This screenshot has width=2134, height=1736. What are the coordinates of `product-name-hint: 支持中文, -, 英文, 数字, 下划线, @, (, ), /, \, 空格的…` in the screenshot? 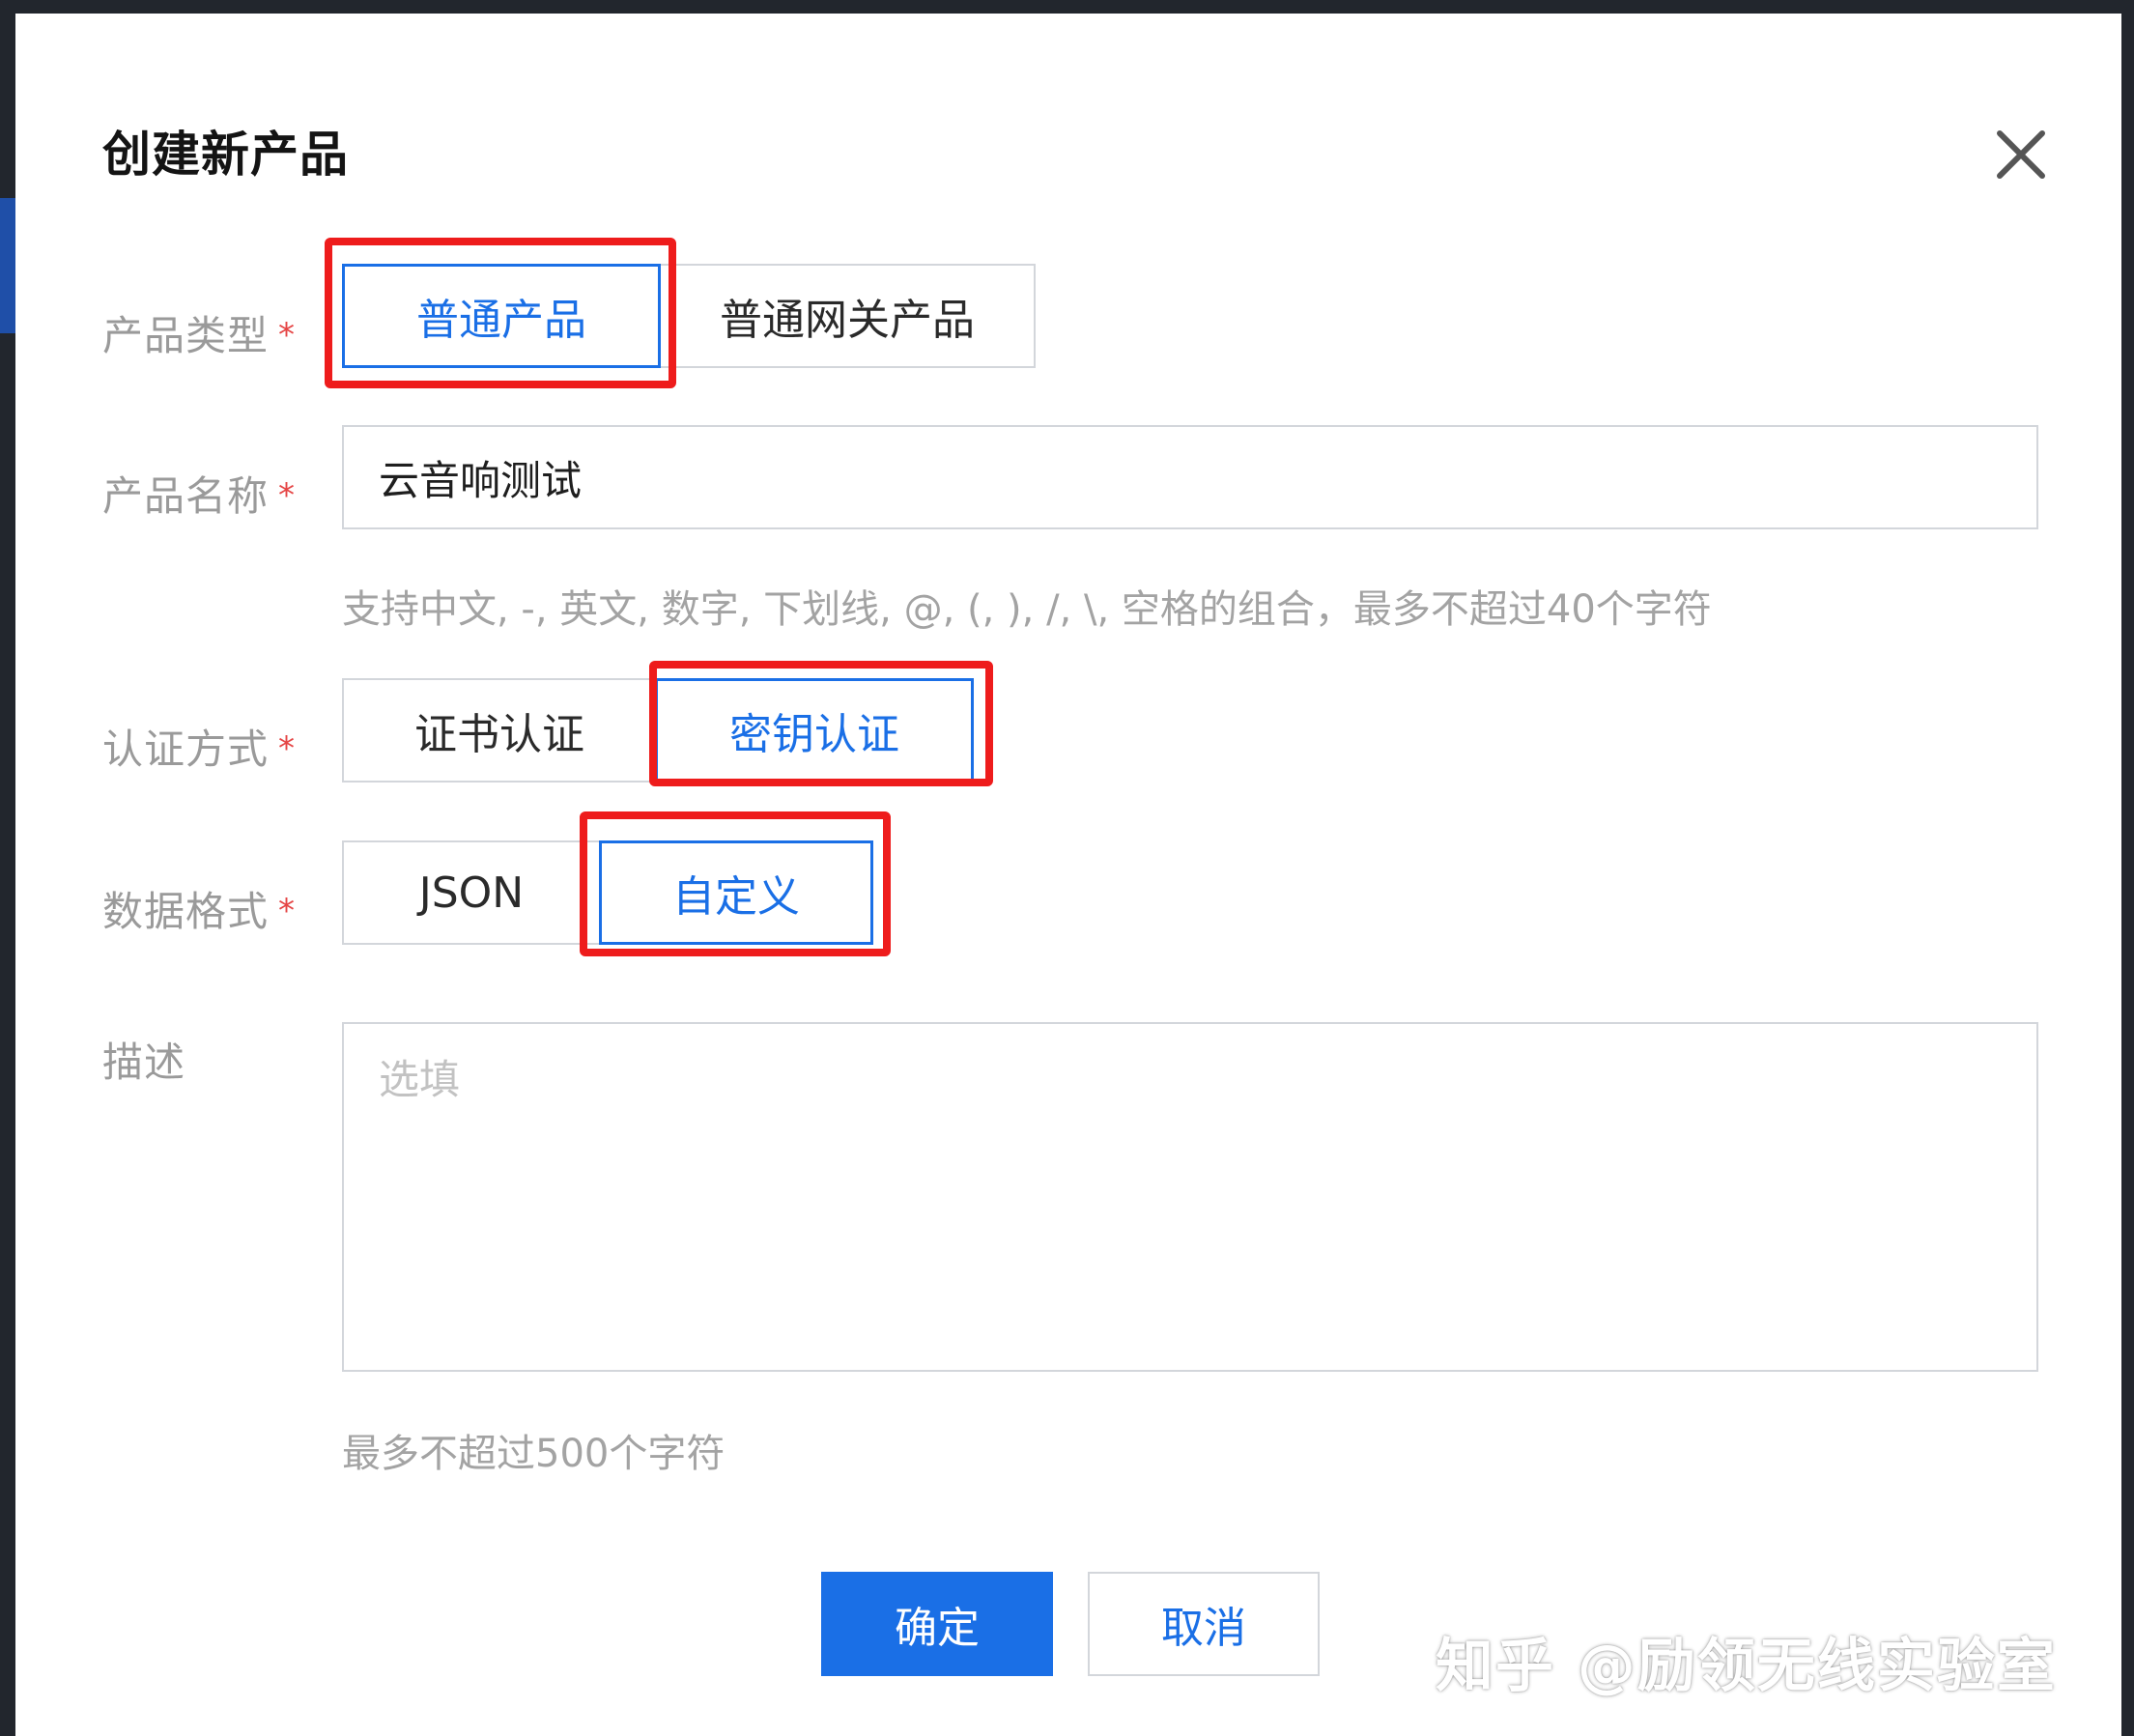 It's located at (1027, 609).